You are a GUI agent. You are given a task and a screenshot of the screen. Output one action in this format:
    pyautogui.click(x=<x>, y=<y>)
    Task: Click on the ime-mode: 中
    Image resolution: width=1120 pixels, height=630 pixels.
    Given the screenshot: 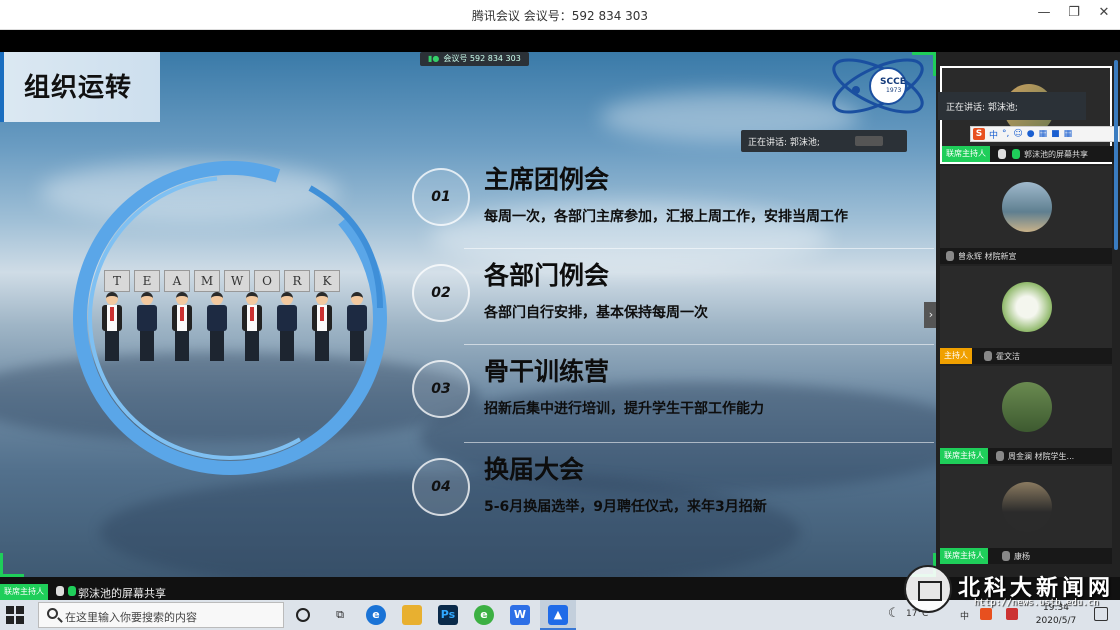 What is the action you would take?
    pyautogui.click(x=993, y=134)
    